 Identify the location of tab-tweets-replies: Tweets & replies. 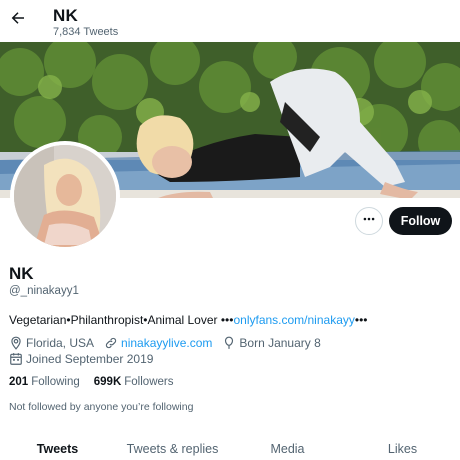
(172, 446).